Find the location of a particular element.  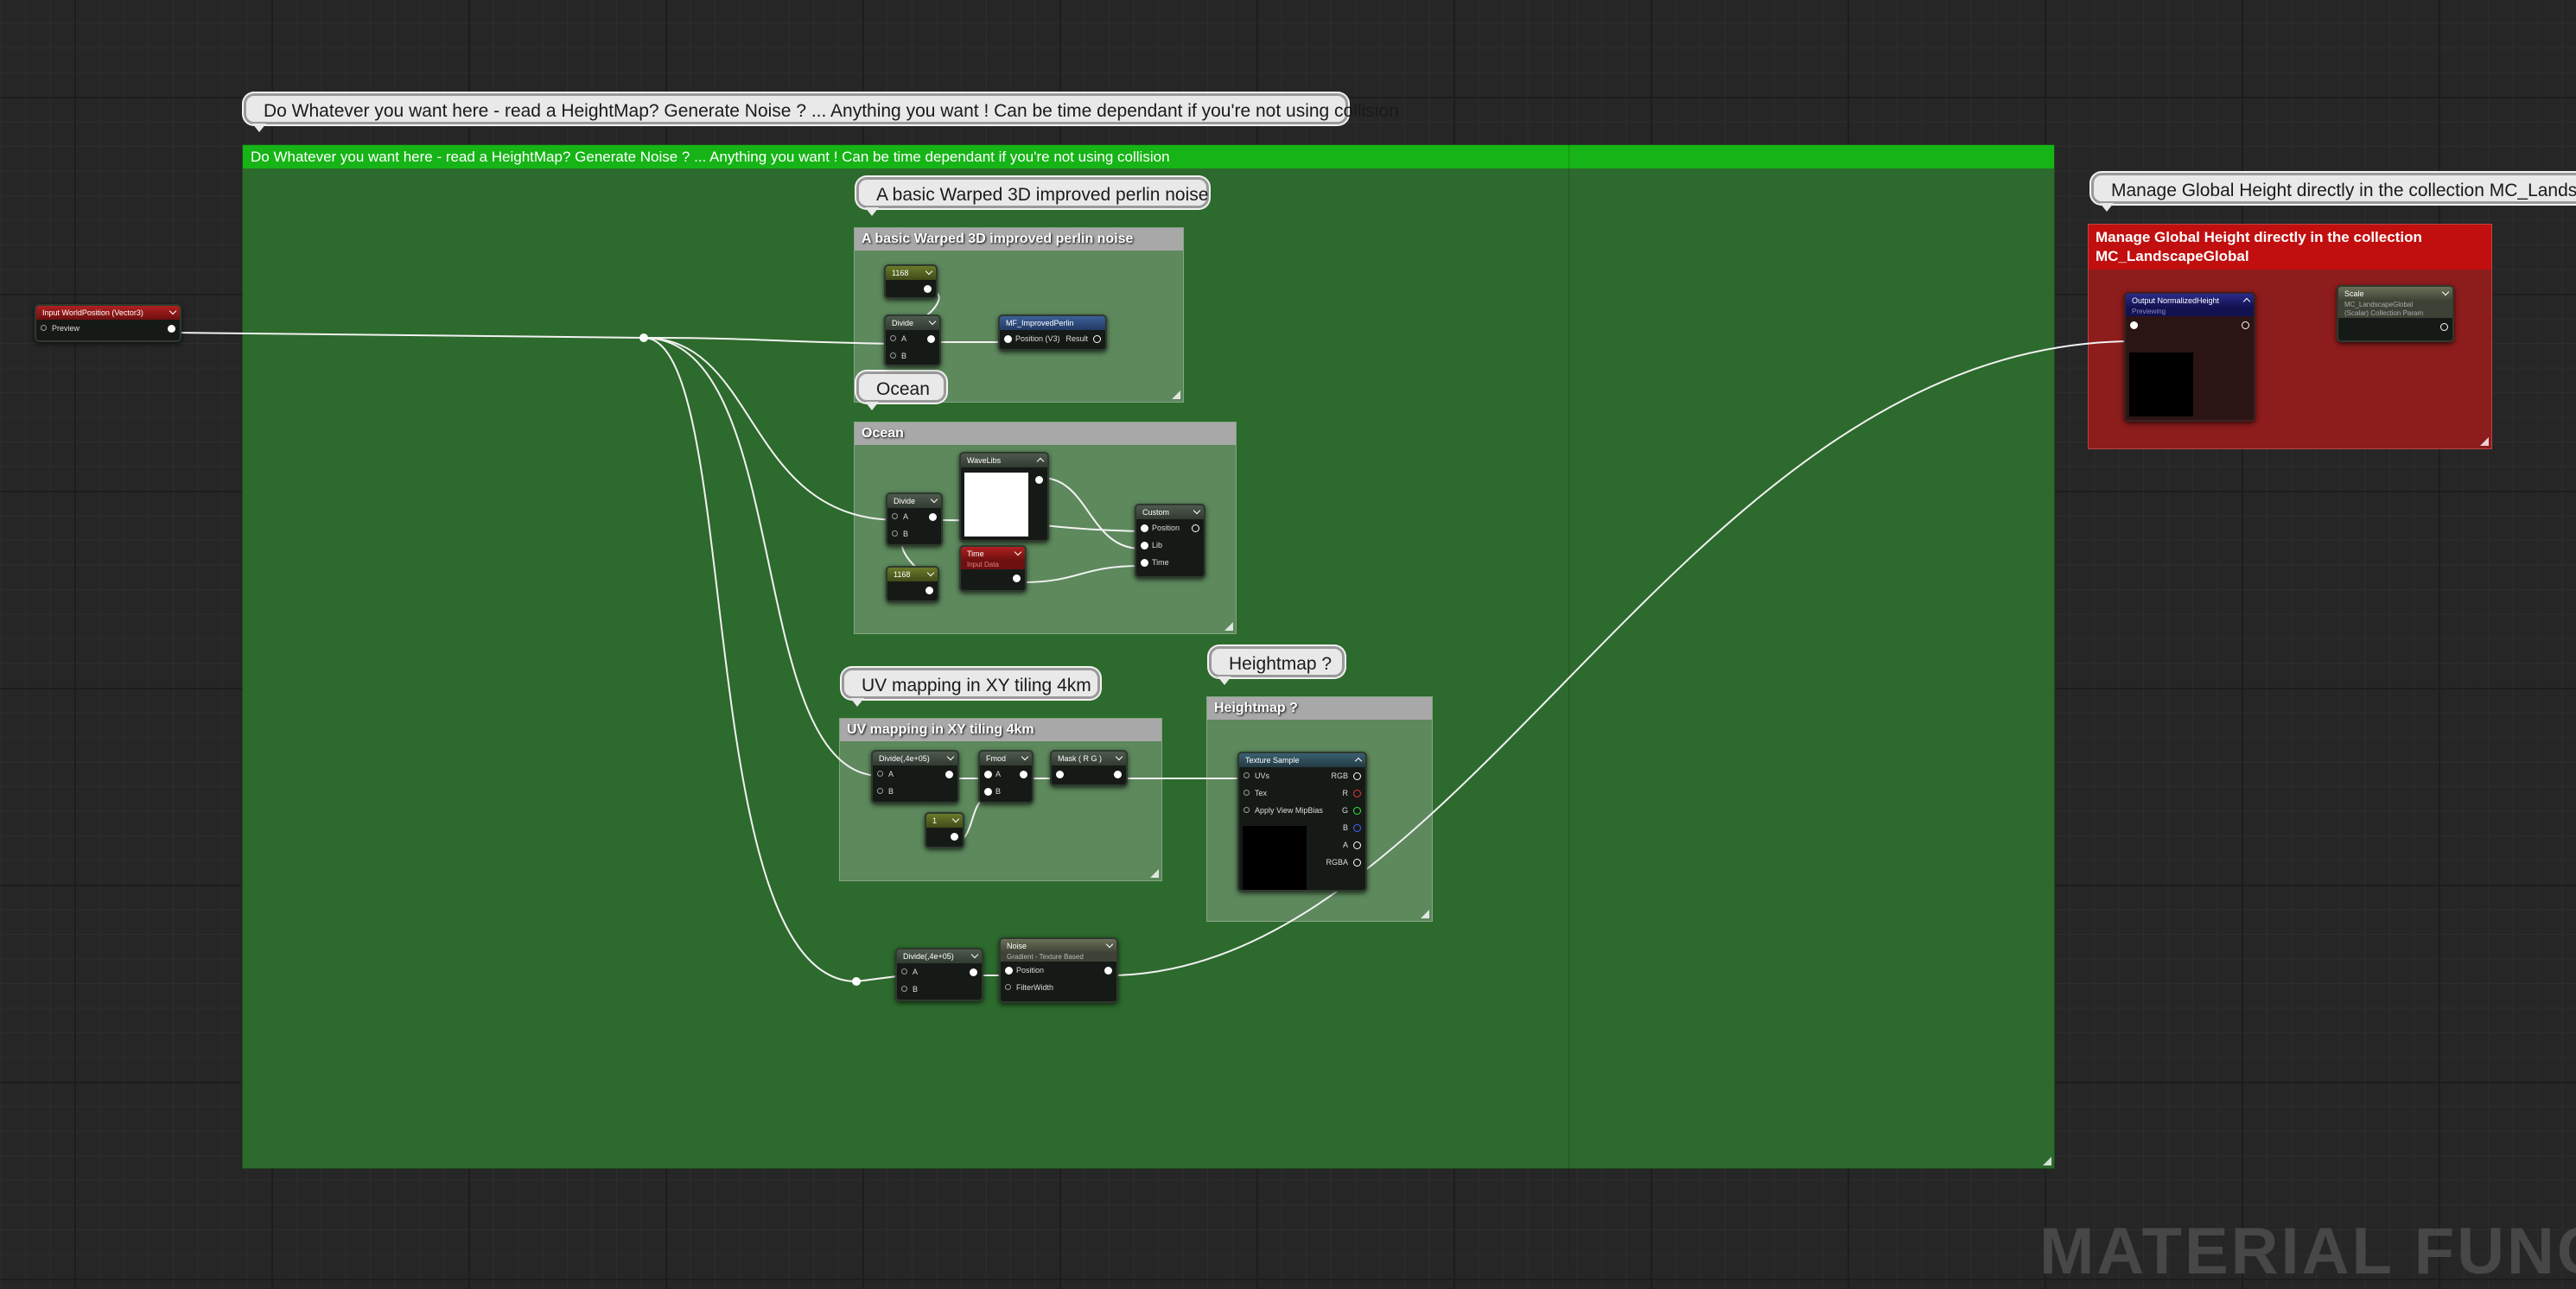

noise-pin-filter: FilterWidth is located at coordinates (1058, 987).